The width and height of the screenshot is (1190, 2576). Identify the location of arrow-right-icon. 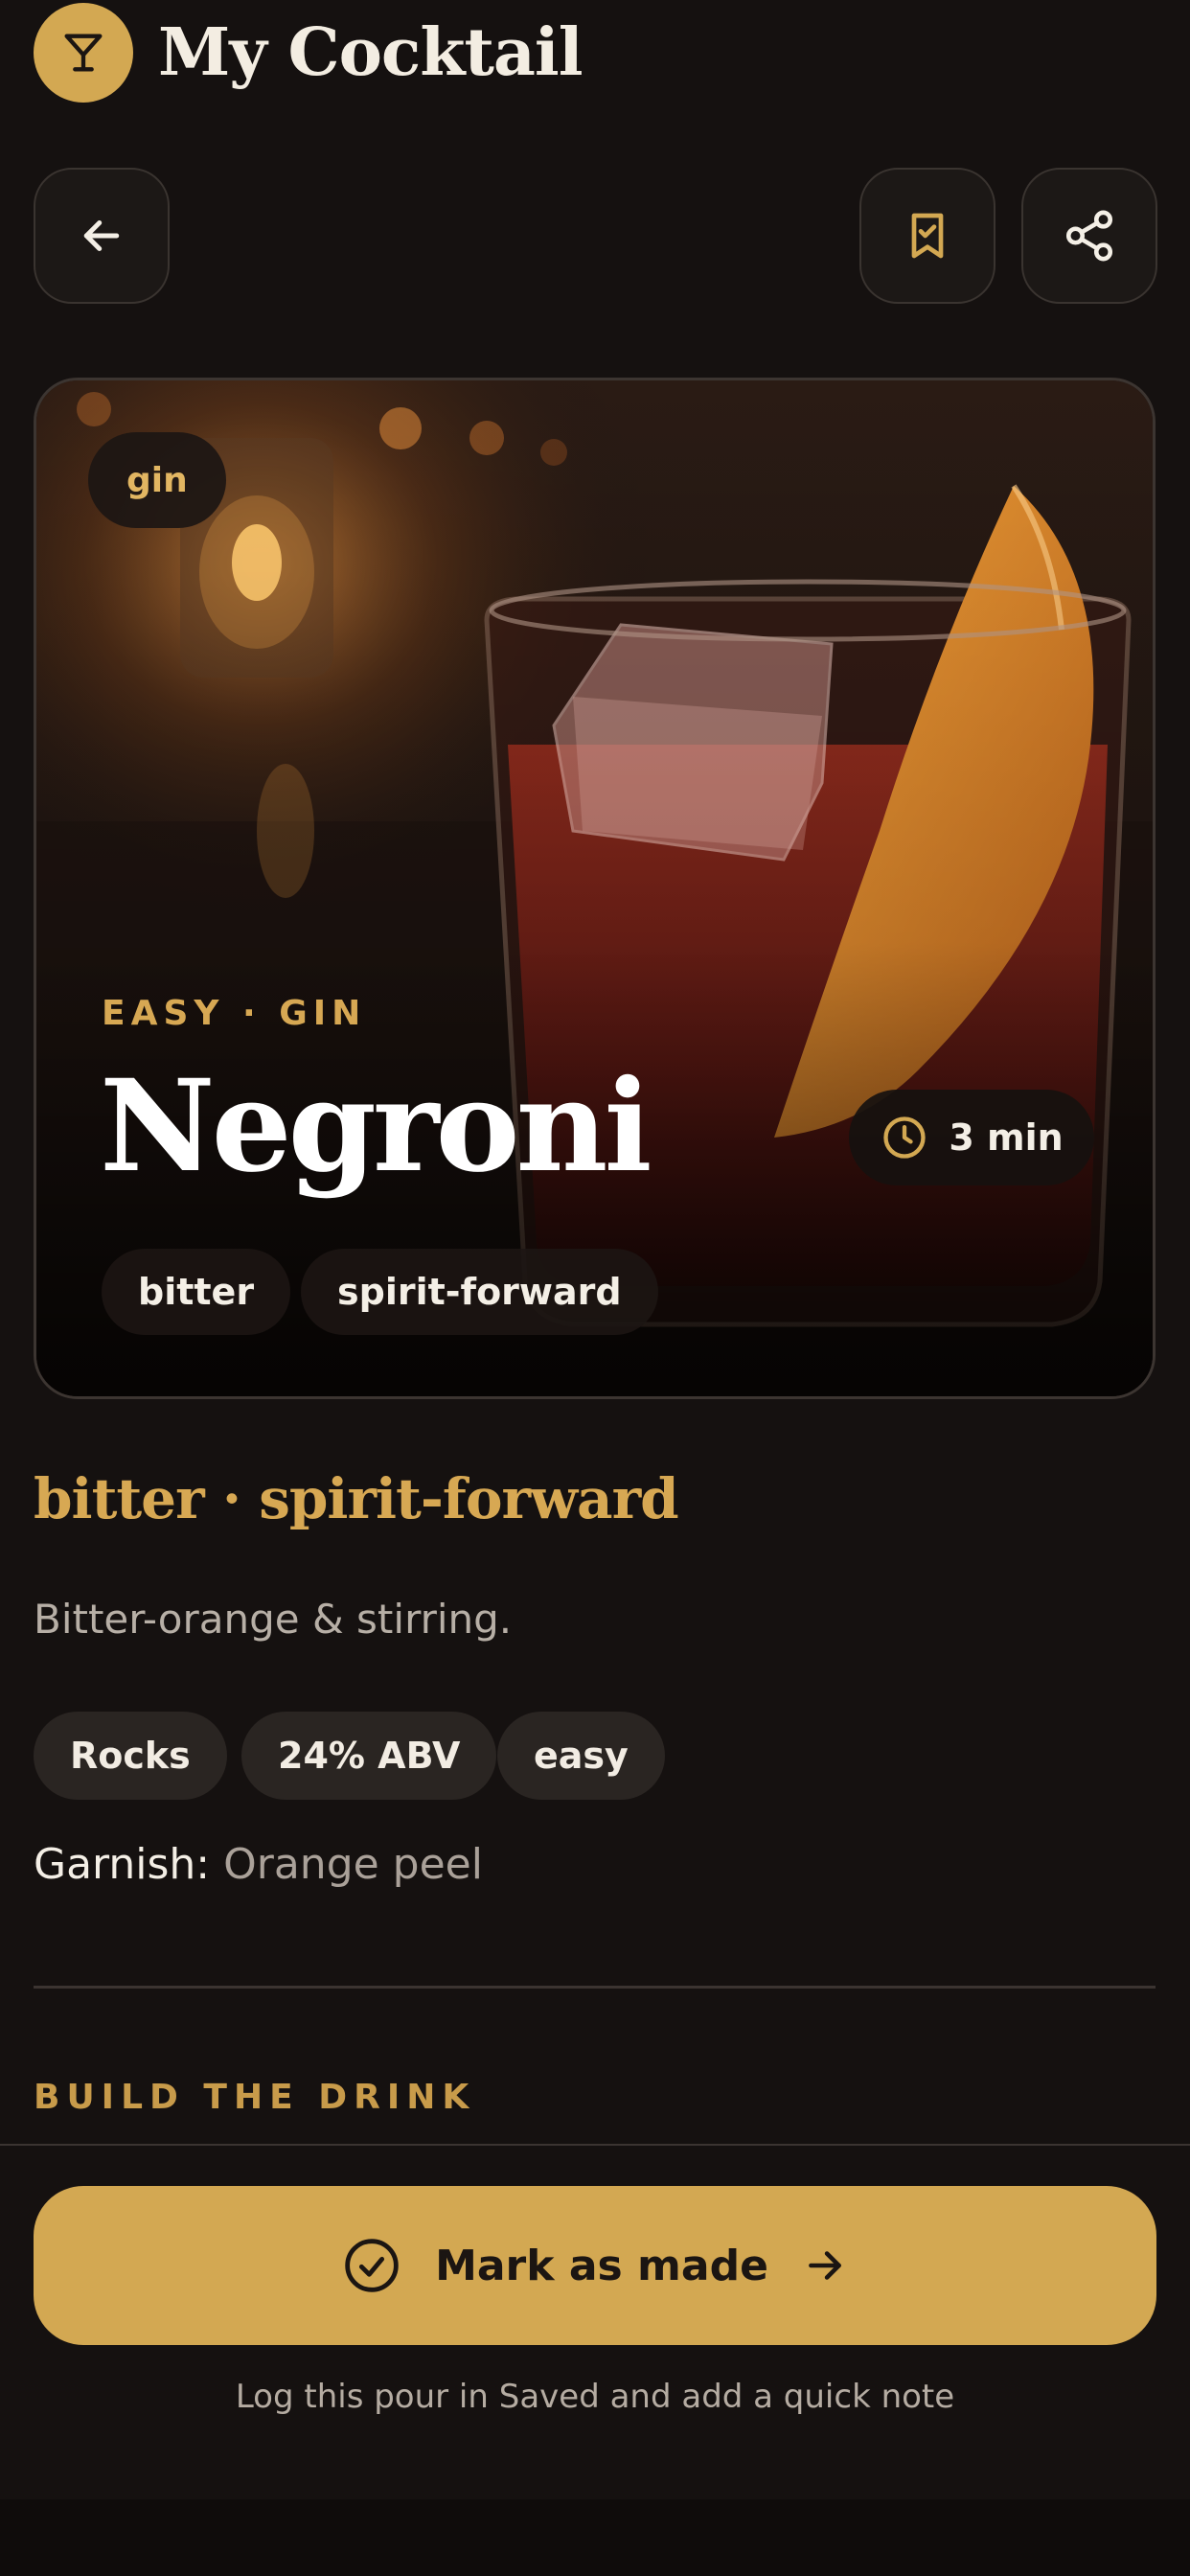
(825, 2265).